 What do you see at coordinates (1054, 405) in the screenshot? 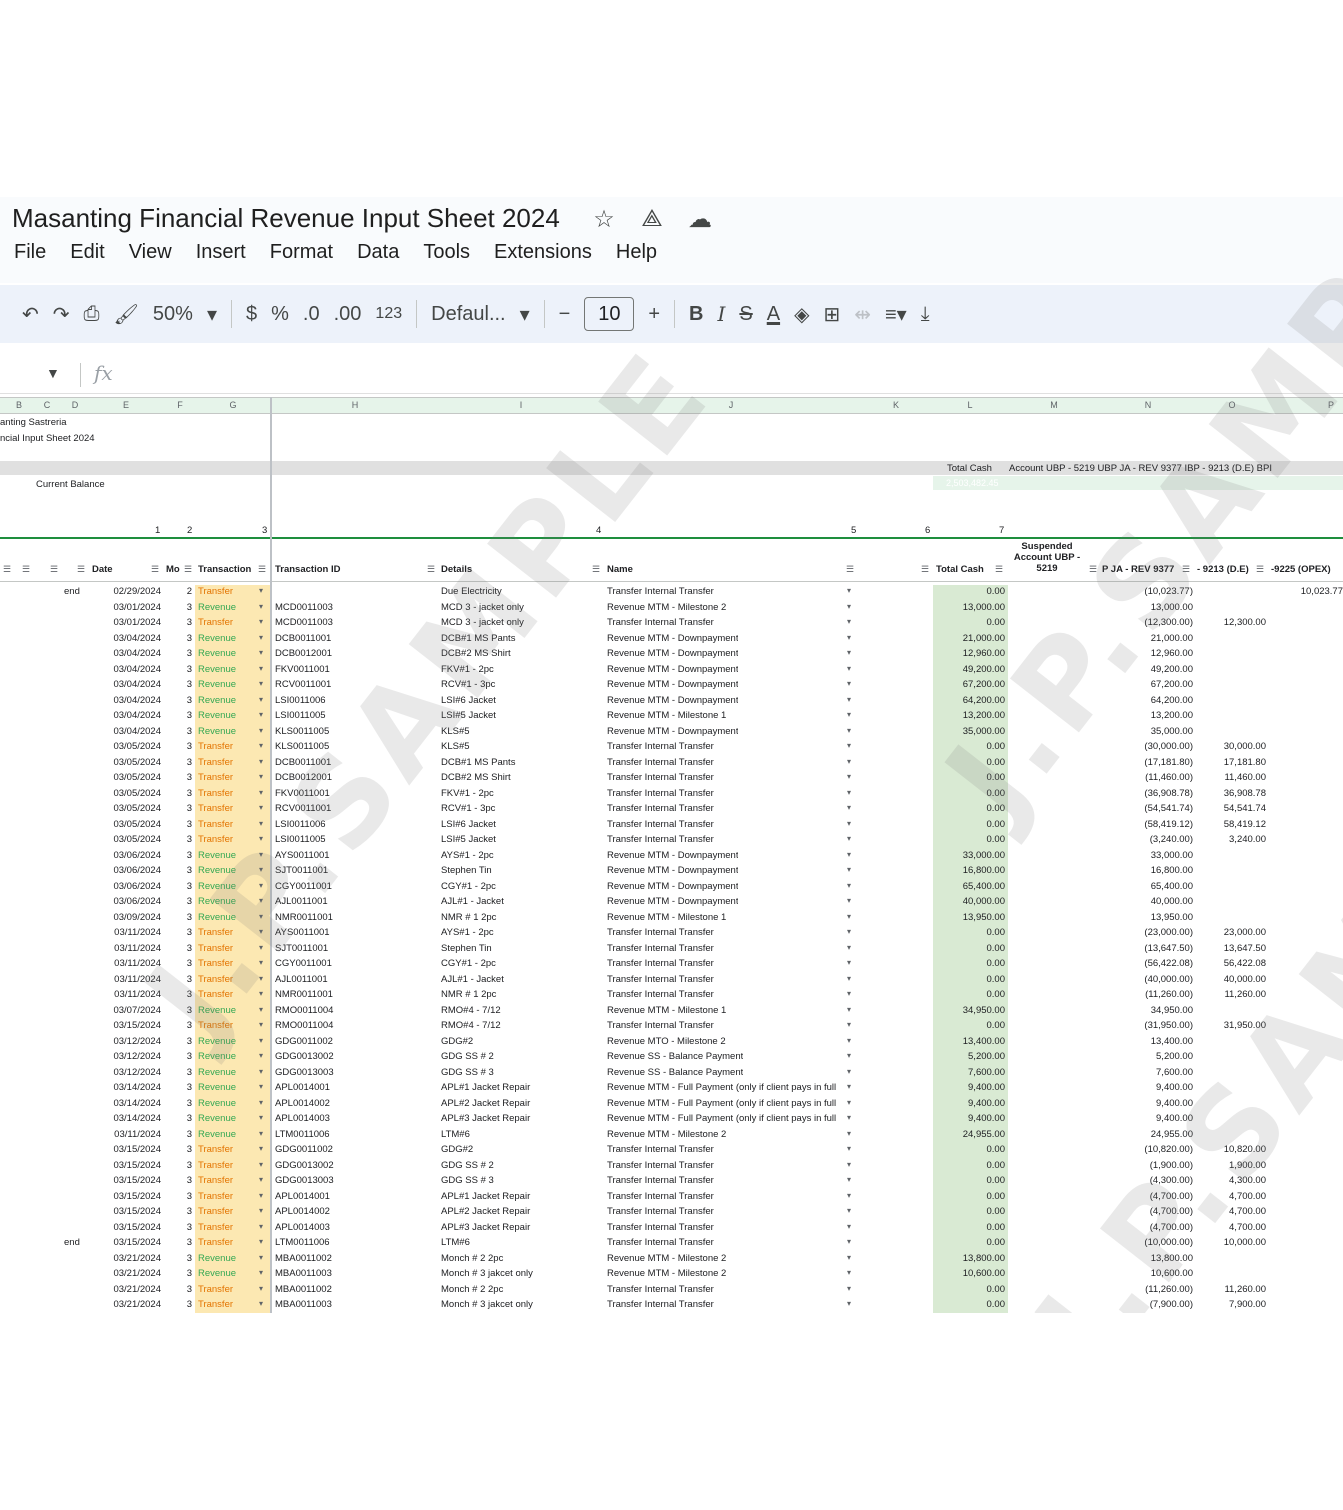
I see `column-header: M` at bounding box center [1054, 405].